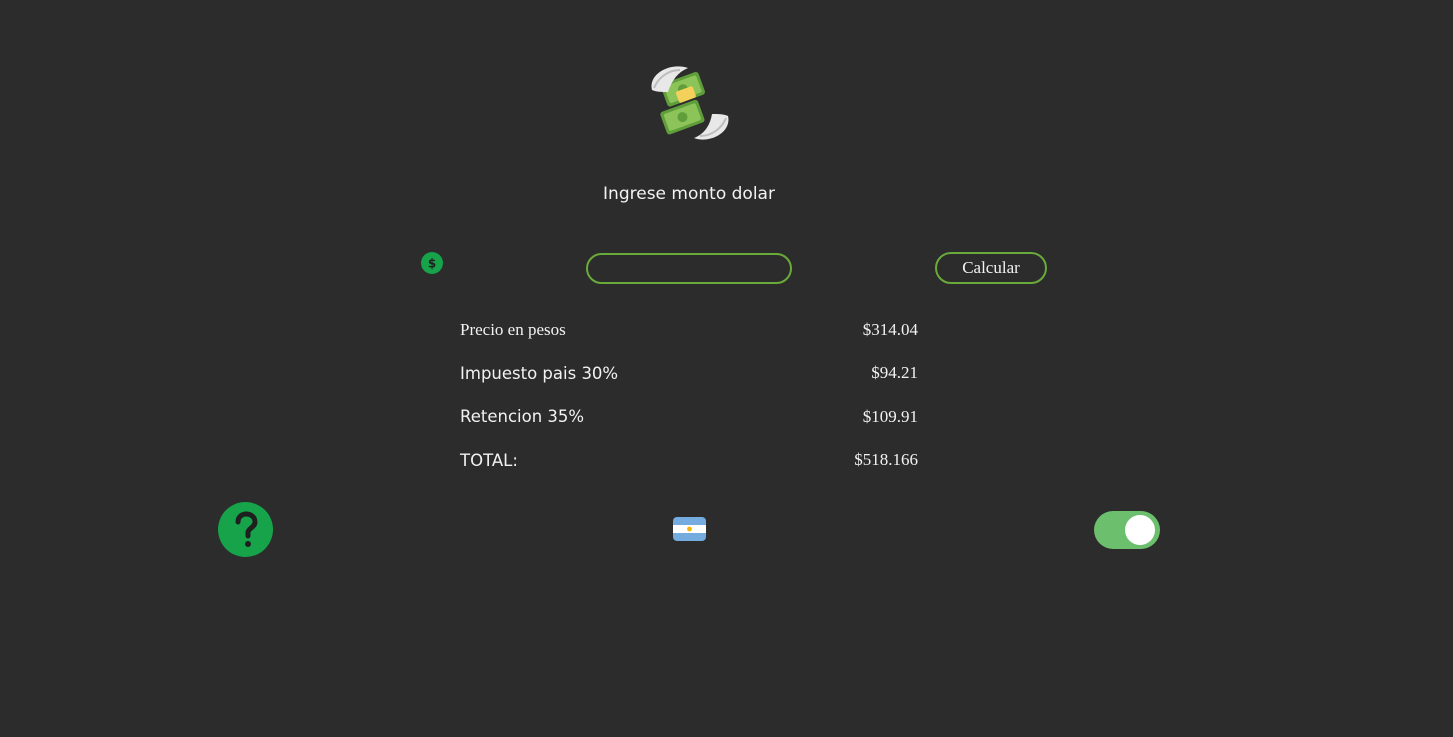 The image size is (1453, 737). What do you see at coordinates (689, 103) in the screenshot?
I see `money-with-wings-icon` at bounding box center [689, 103].